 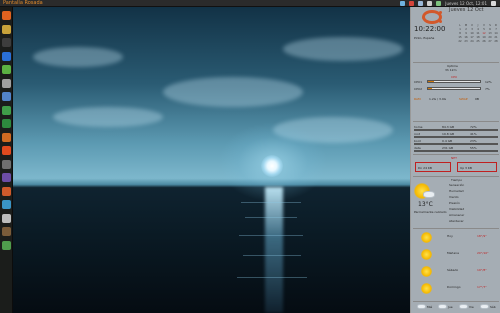 What do you see at coordinates (496, 33) in the screenshot?
I see `calendar-day: 14` at bounding box center [496, 33].